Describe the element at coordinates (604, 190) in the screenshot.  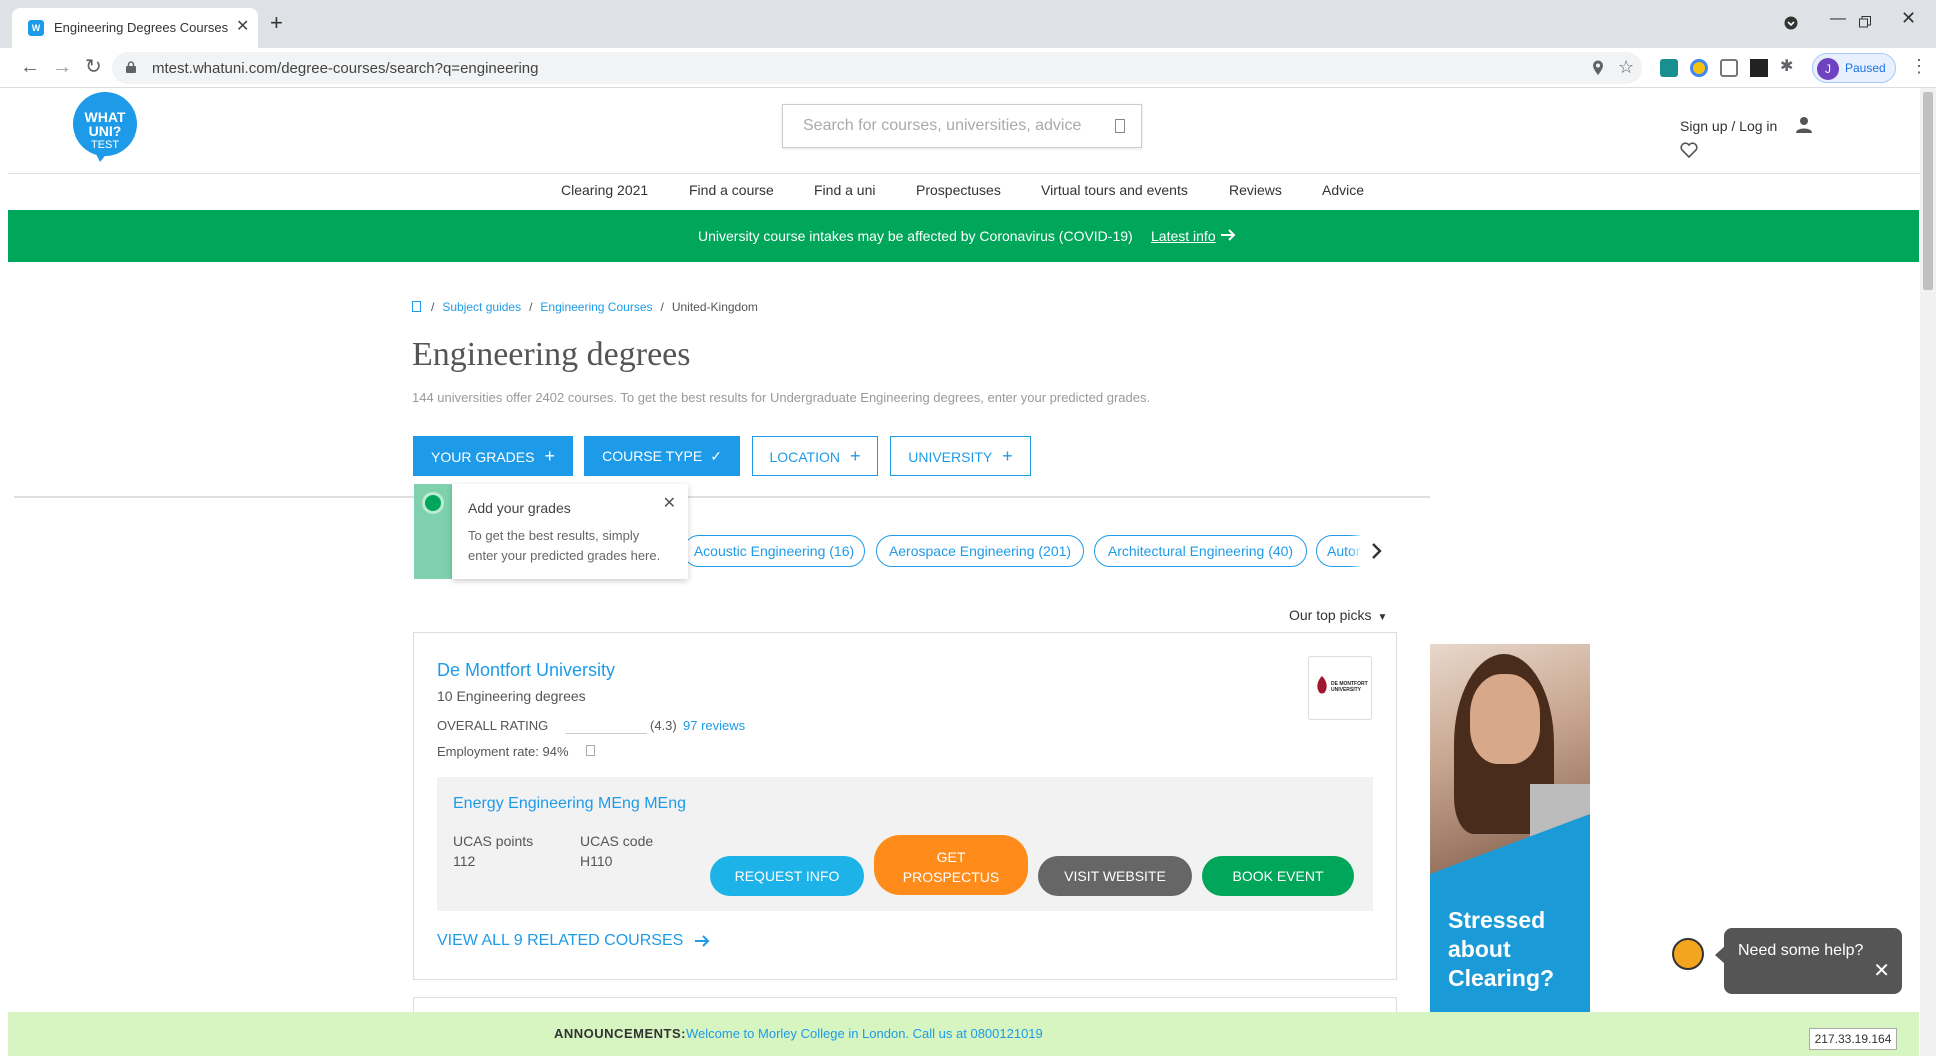
I see `nav-clearing: Clearing 2021` at that location.